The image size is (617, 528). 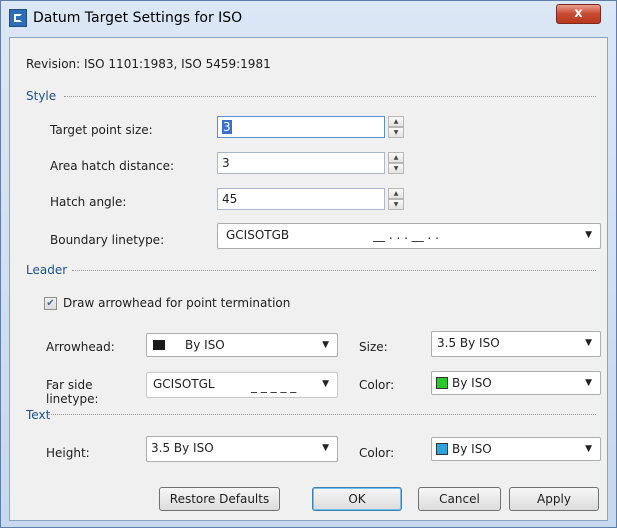 I want to click on text-group-title: Text, so click(x=38, y=415).